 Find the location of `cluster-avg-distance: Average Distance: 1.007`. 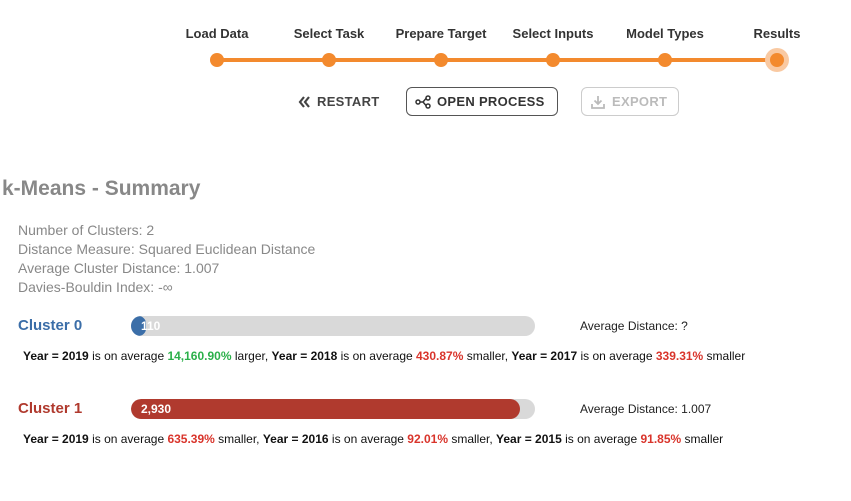

cluster-avg-distance: Average Distance: 1.007 is located at coordinates (646, 409).